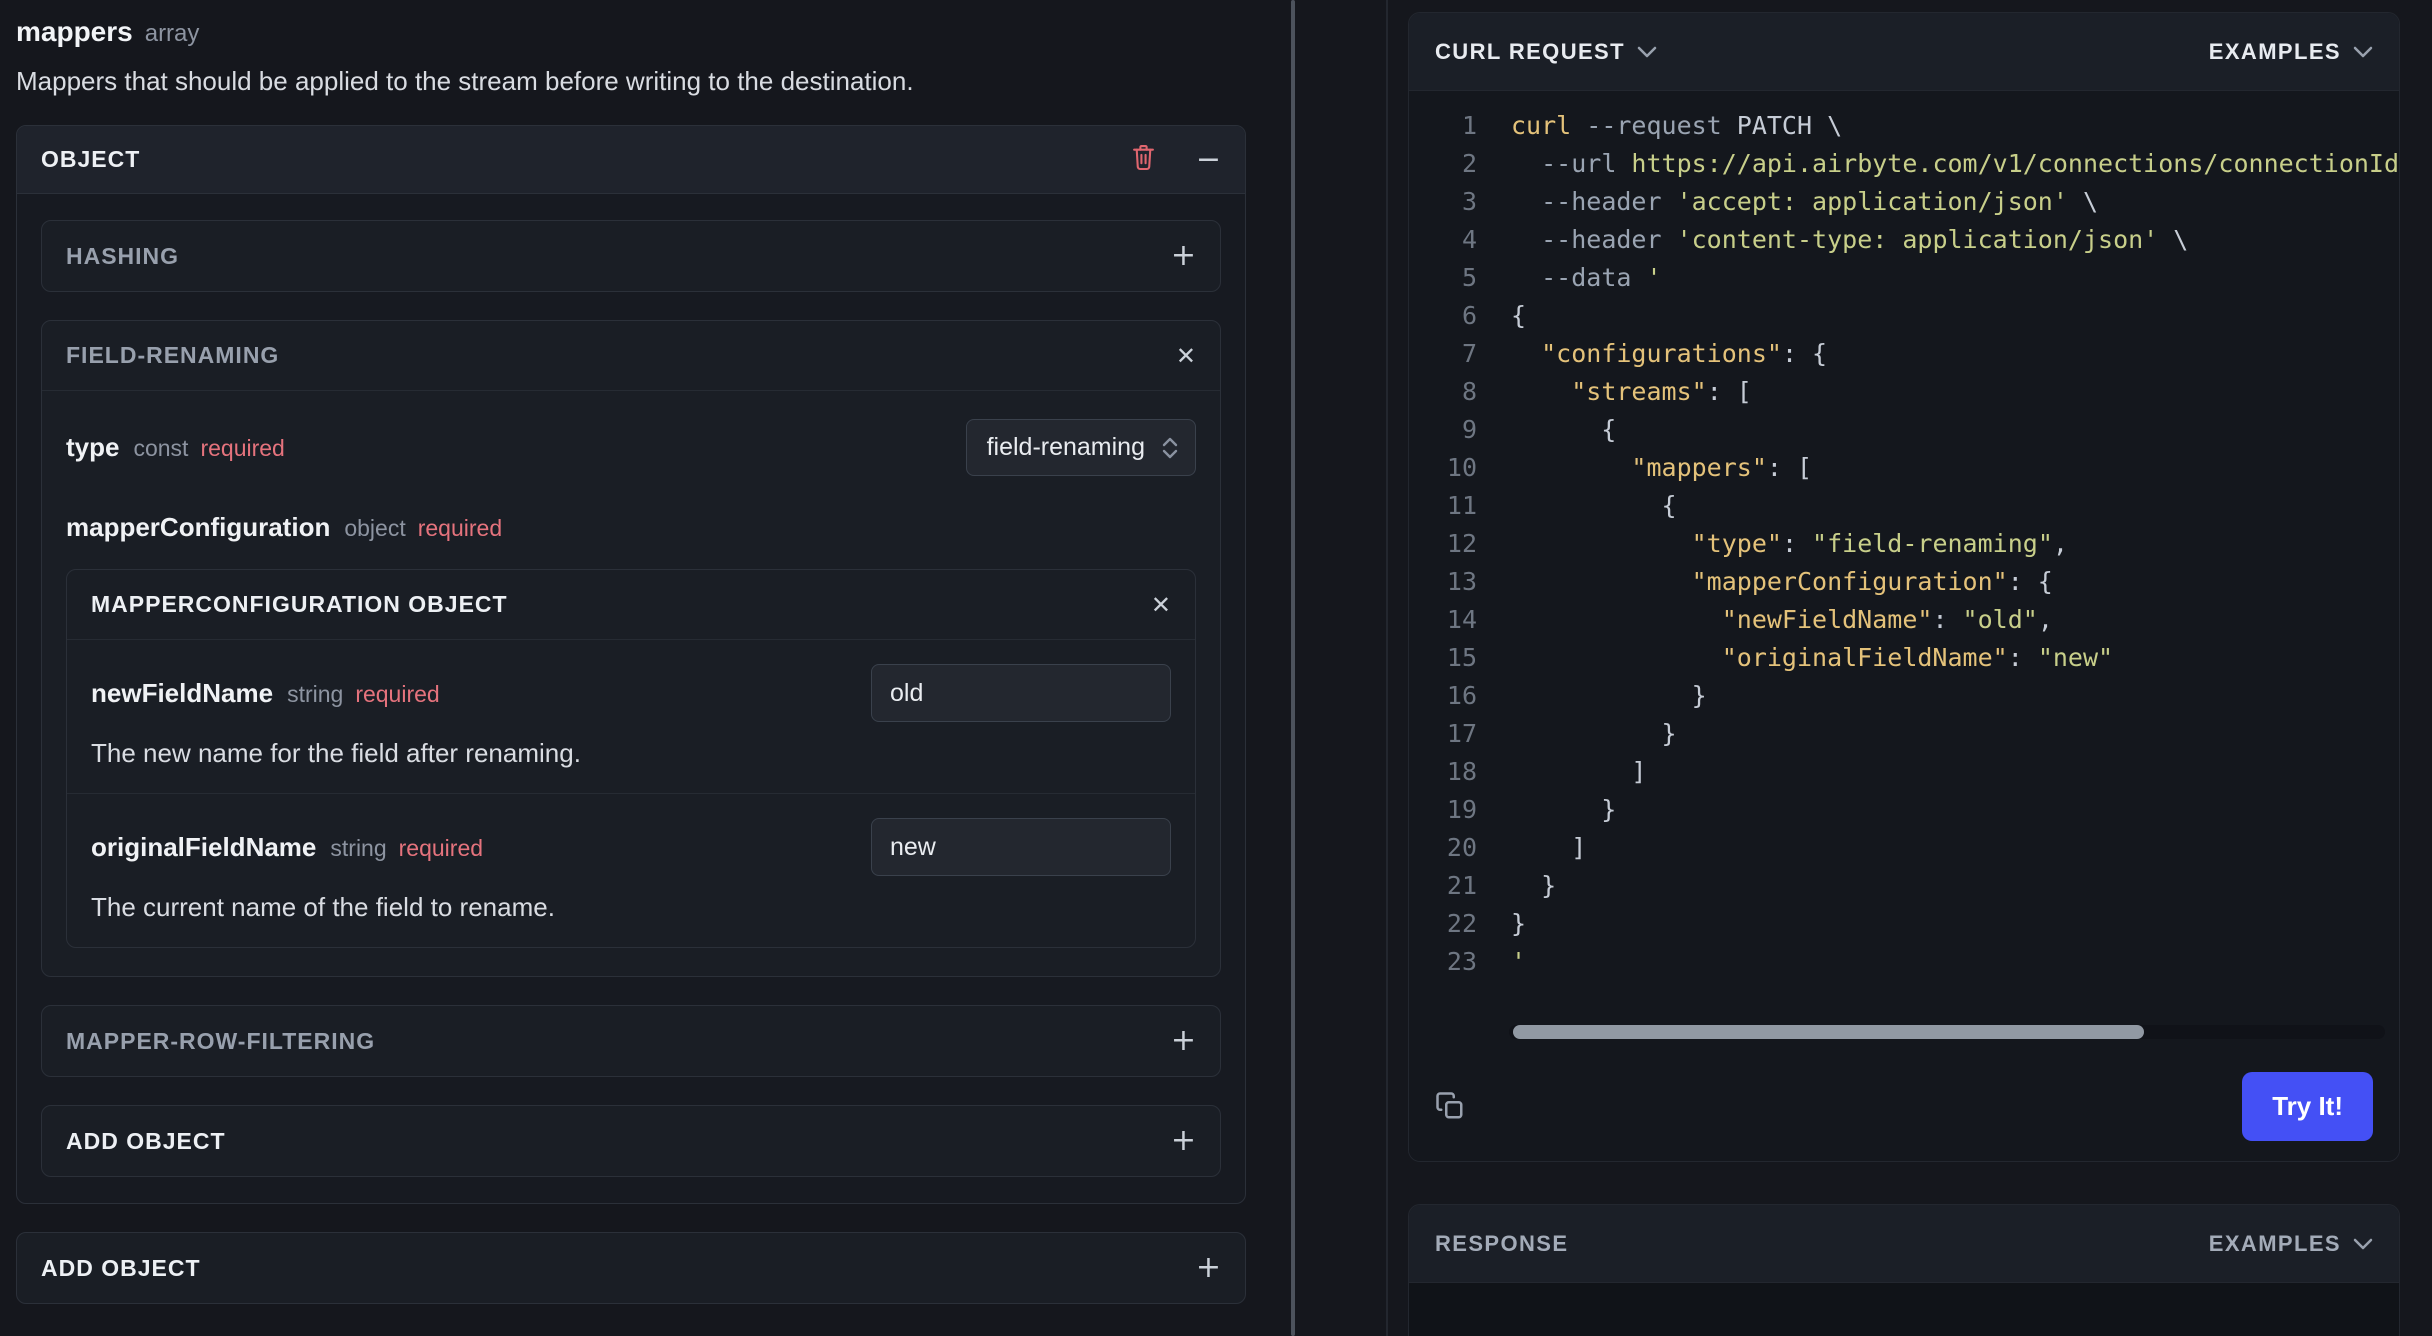 The image size is (2432, 1336). I want to click on original-field-name-input, so click(1021, 847).